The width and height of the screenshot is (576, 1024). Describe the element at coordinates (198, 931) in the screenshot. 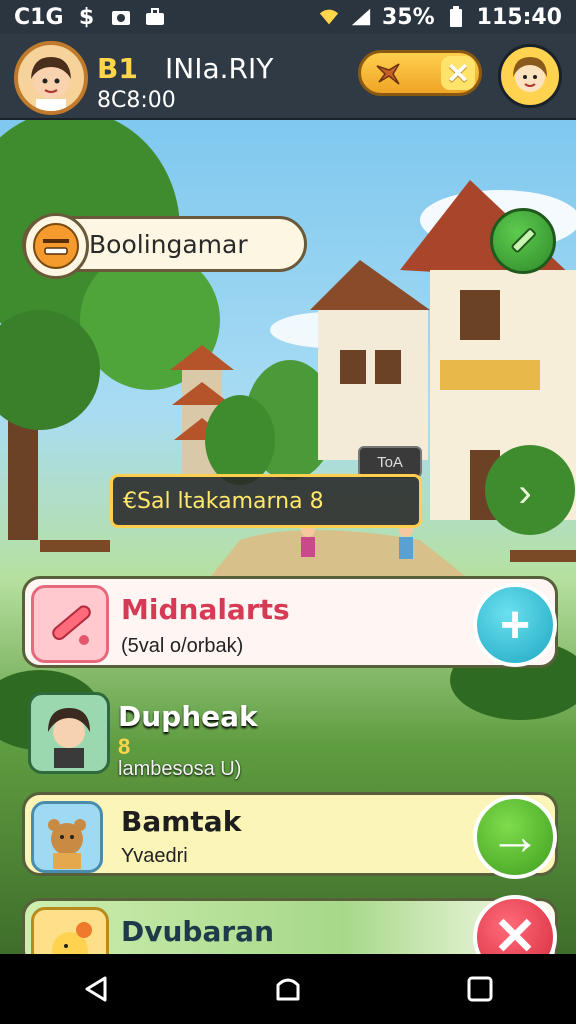

I see `card-title: Dvubaran` at that location.